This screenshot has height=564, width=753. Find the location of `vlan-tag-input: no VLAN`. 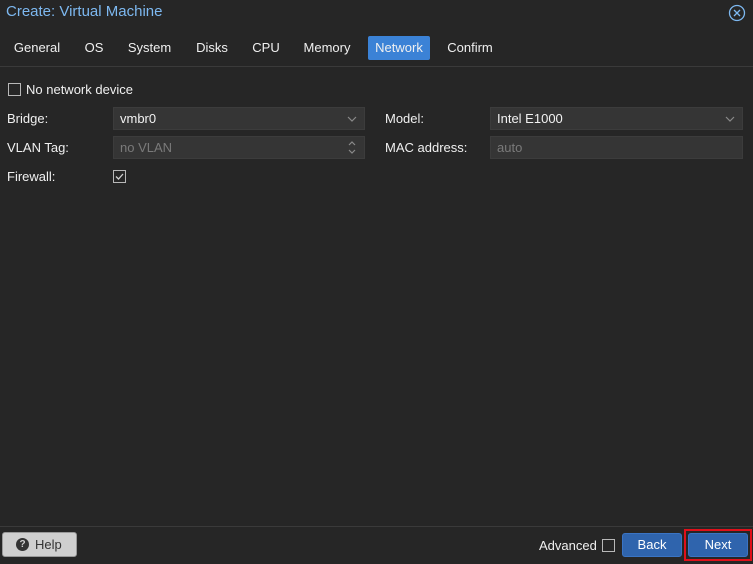

vlan-tag-input: no VLAN is located at coordinates (239, 147).